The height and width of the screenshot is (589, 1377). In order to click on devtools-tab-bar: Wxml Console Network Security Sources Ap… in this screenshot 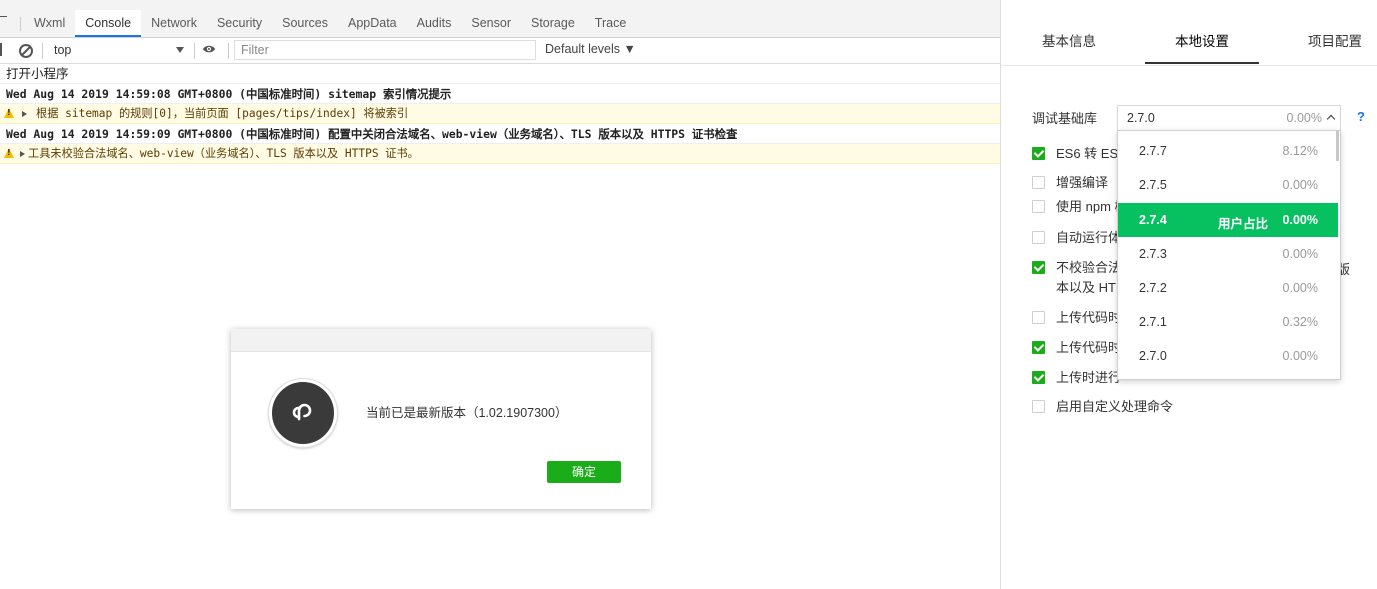, I will do `click(500, 24)`.